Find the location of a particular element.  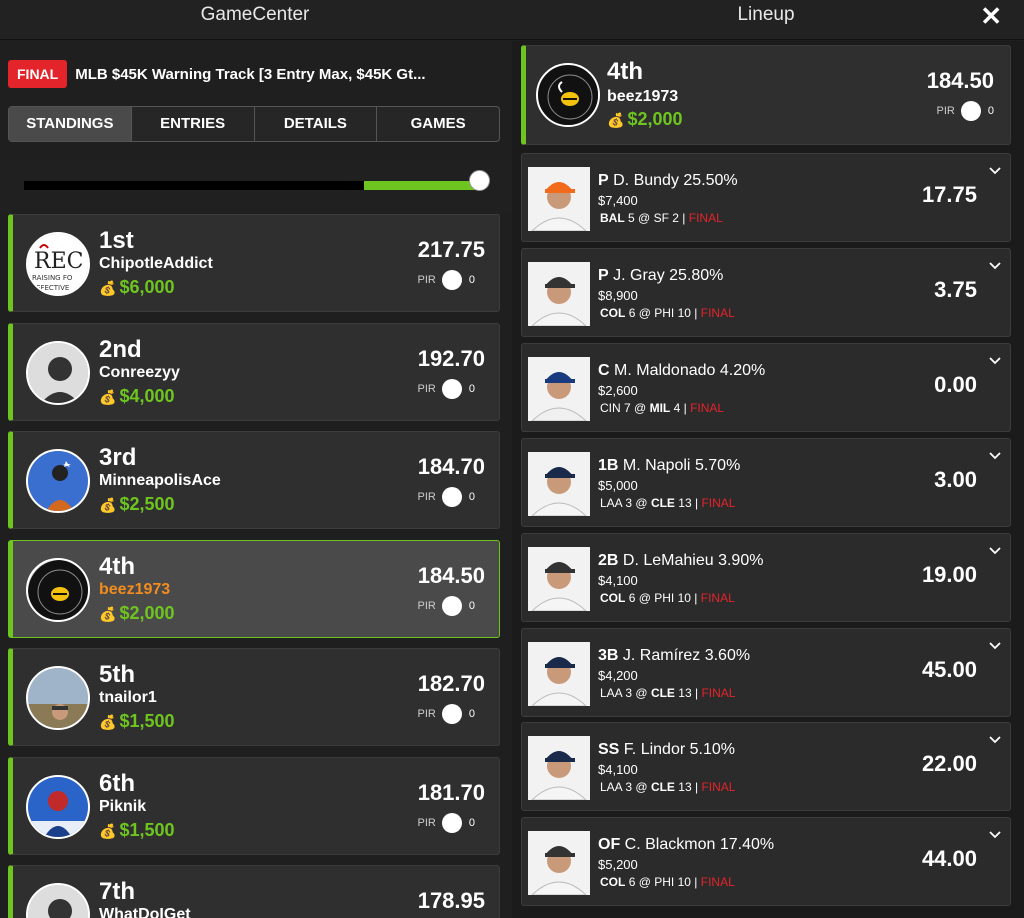

prize-amount: $1,500 is located at coordinates (147, 829).